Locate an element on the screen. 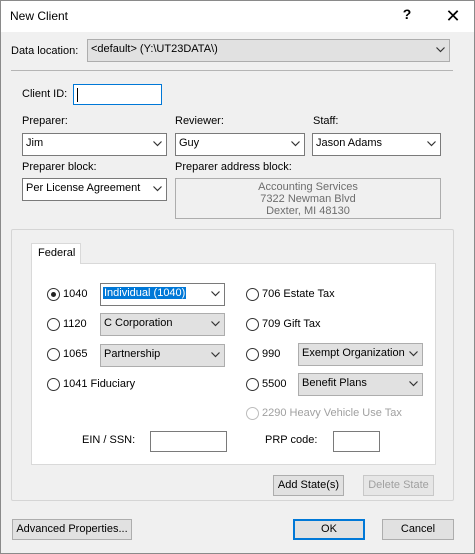 The height and width of the screenshot is (554, 475). reviewer-label: Reviewer: is located at coordinates (199, 121).